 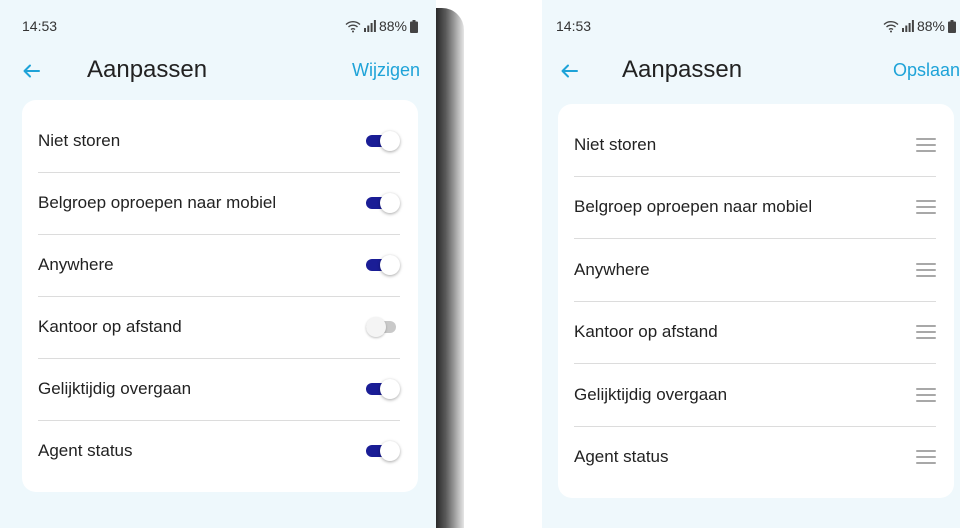 What do you see at coordinates (219, 327) in the screenshot?
I see `setting-row-kantoor: Kantoor op afstand` at bounding box center [219, 327].